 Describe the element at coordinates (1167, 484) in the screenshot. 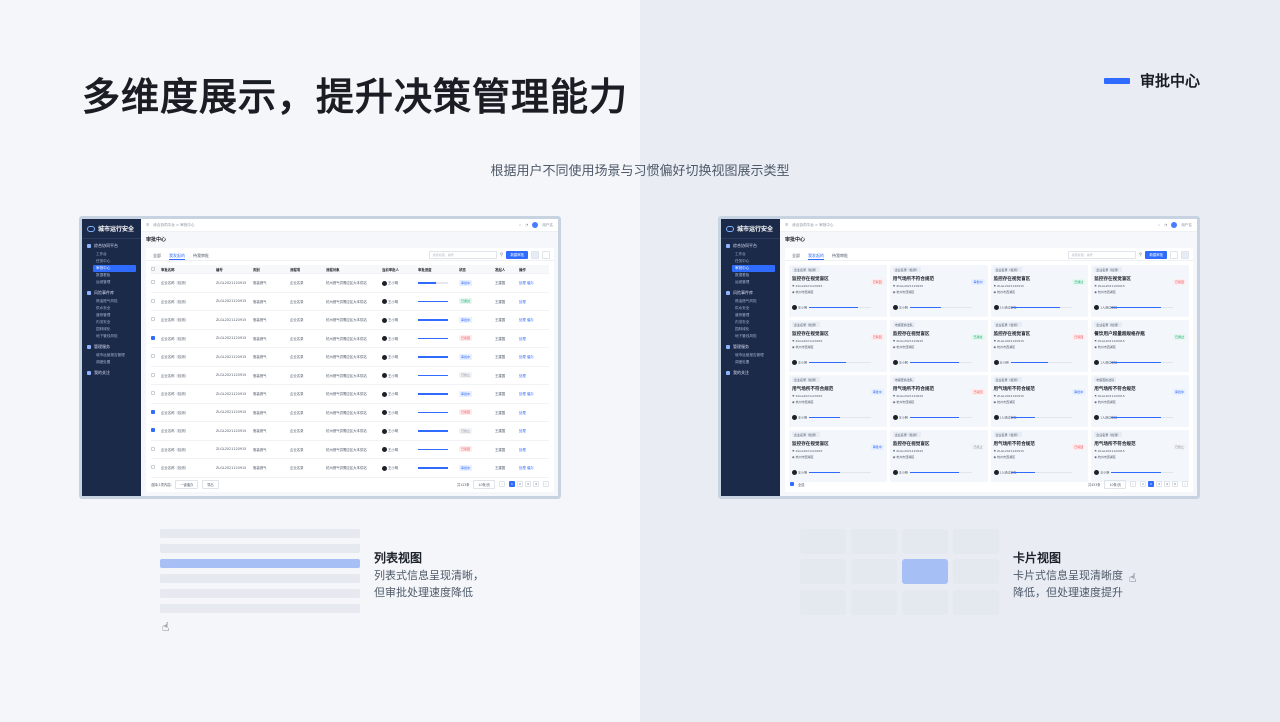

I see `page-number: 4` at that location.